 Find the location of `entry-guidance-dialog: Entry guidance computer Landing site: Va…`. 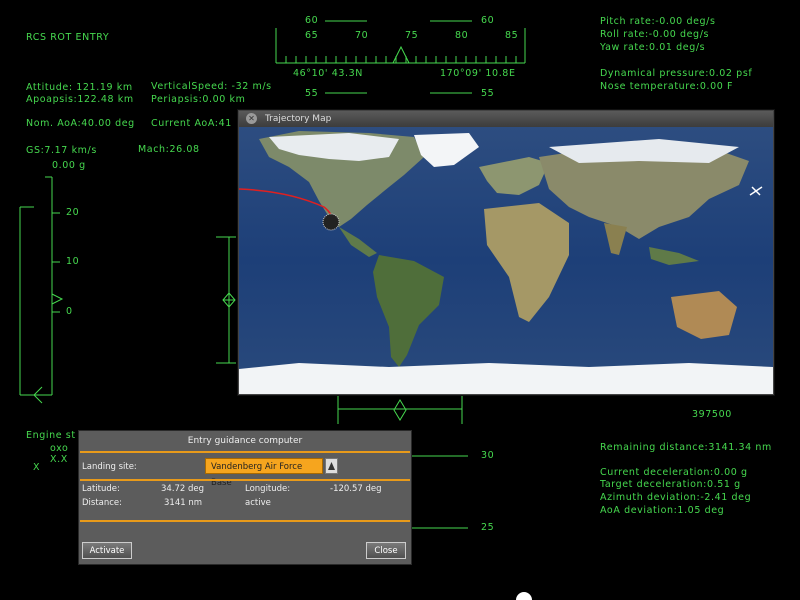

entry-guidance-dialog: Entry guidance computer Landing site: Va… is located at coordinates (245, 497).